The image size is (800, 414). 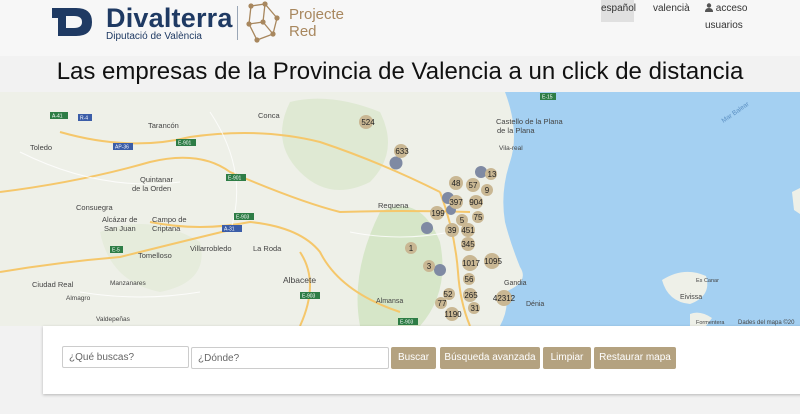 What do you see at coordinates (490, 358) in the screenshot?
I see `advanced-search-button: Búsqueda avanzada` at bounding box center [490, 358].